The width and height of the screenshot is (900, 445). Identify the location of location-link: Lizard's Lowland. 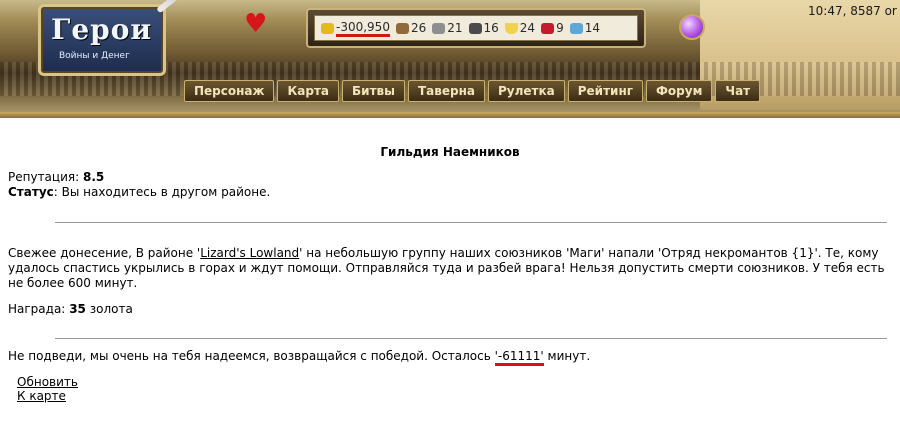
(249, 253).